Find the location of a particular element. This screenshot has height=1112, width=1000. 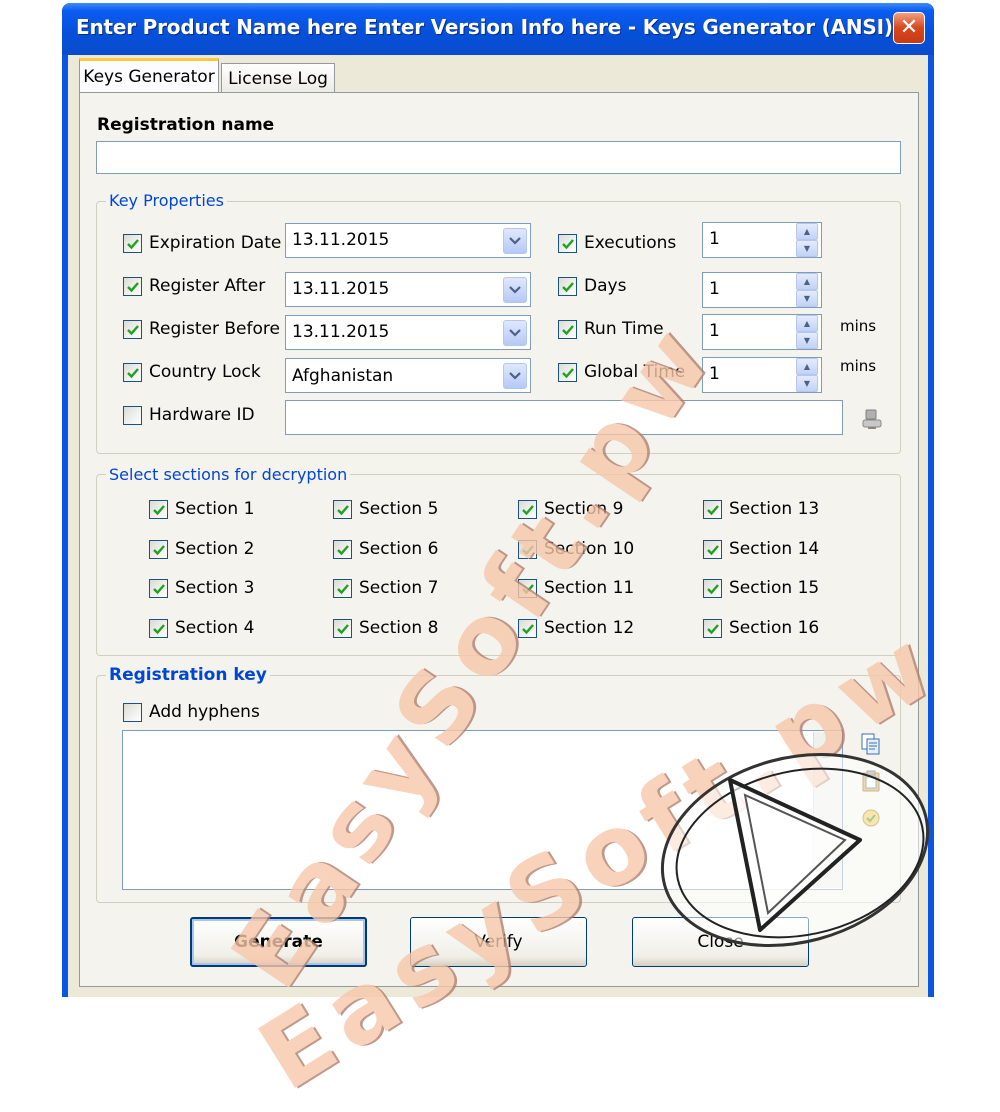

register-before-value: 13.11.2015 is located at coordinates (341, 332).